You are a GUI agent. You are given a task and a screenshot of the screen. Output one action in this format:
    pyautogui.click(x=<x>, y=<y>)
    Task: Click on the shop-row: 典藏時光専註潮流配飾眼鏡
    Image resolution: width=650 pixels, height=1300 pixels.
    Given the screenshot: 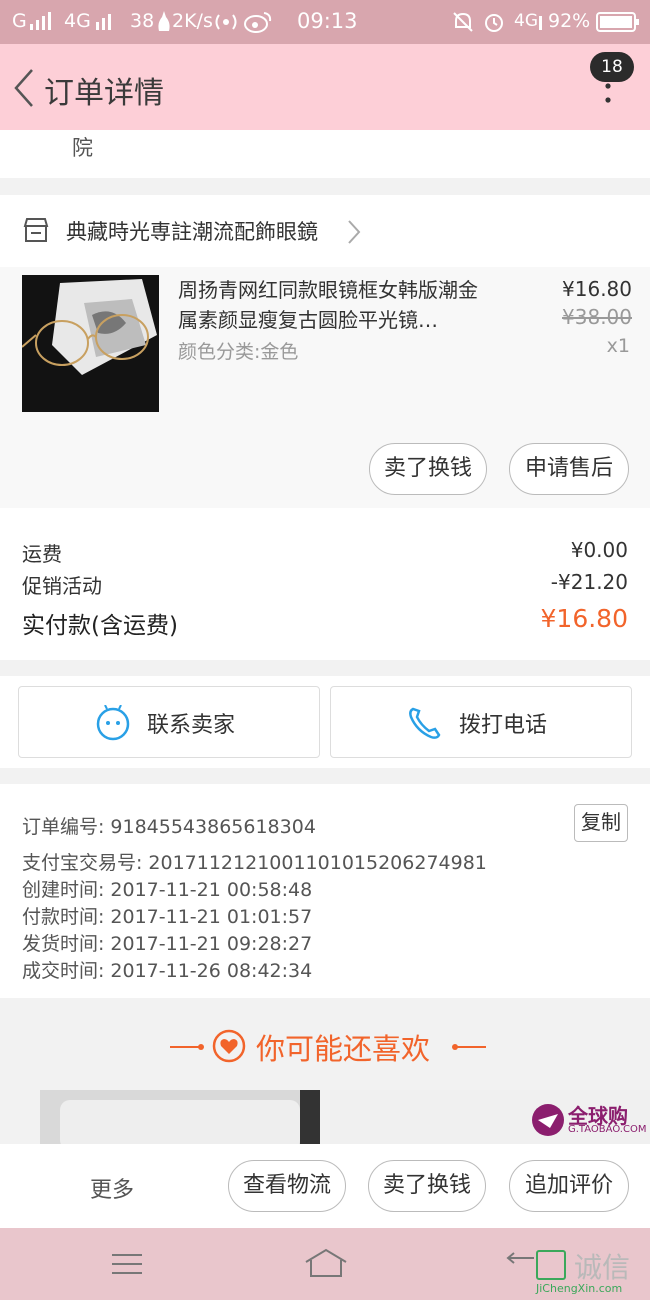 What is the action you would take?
    pyautogui.click(x=325, y=231)
    